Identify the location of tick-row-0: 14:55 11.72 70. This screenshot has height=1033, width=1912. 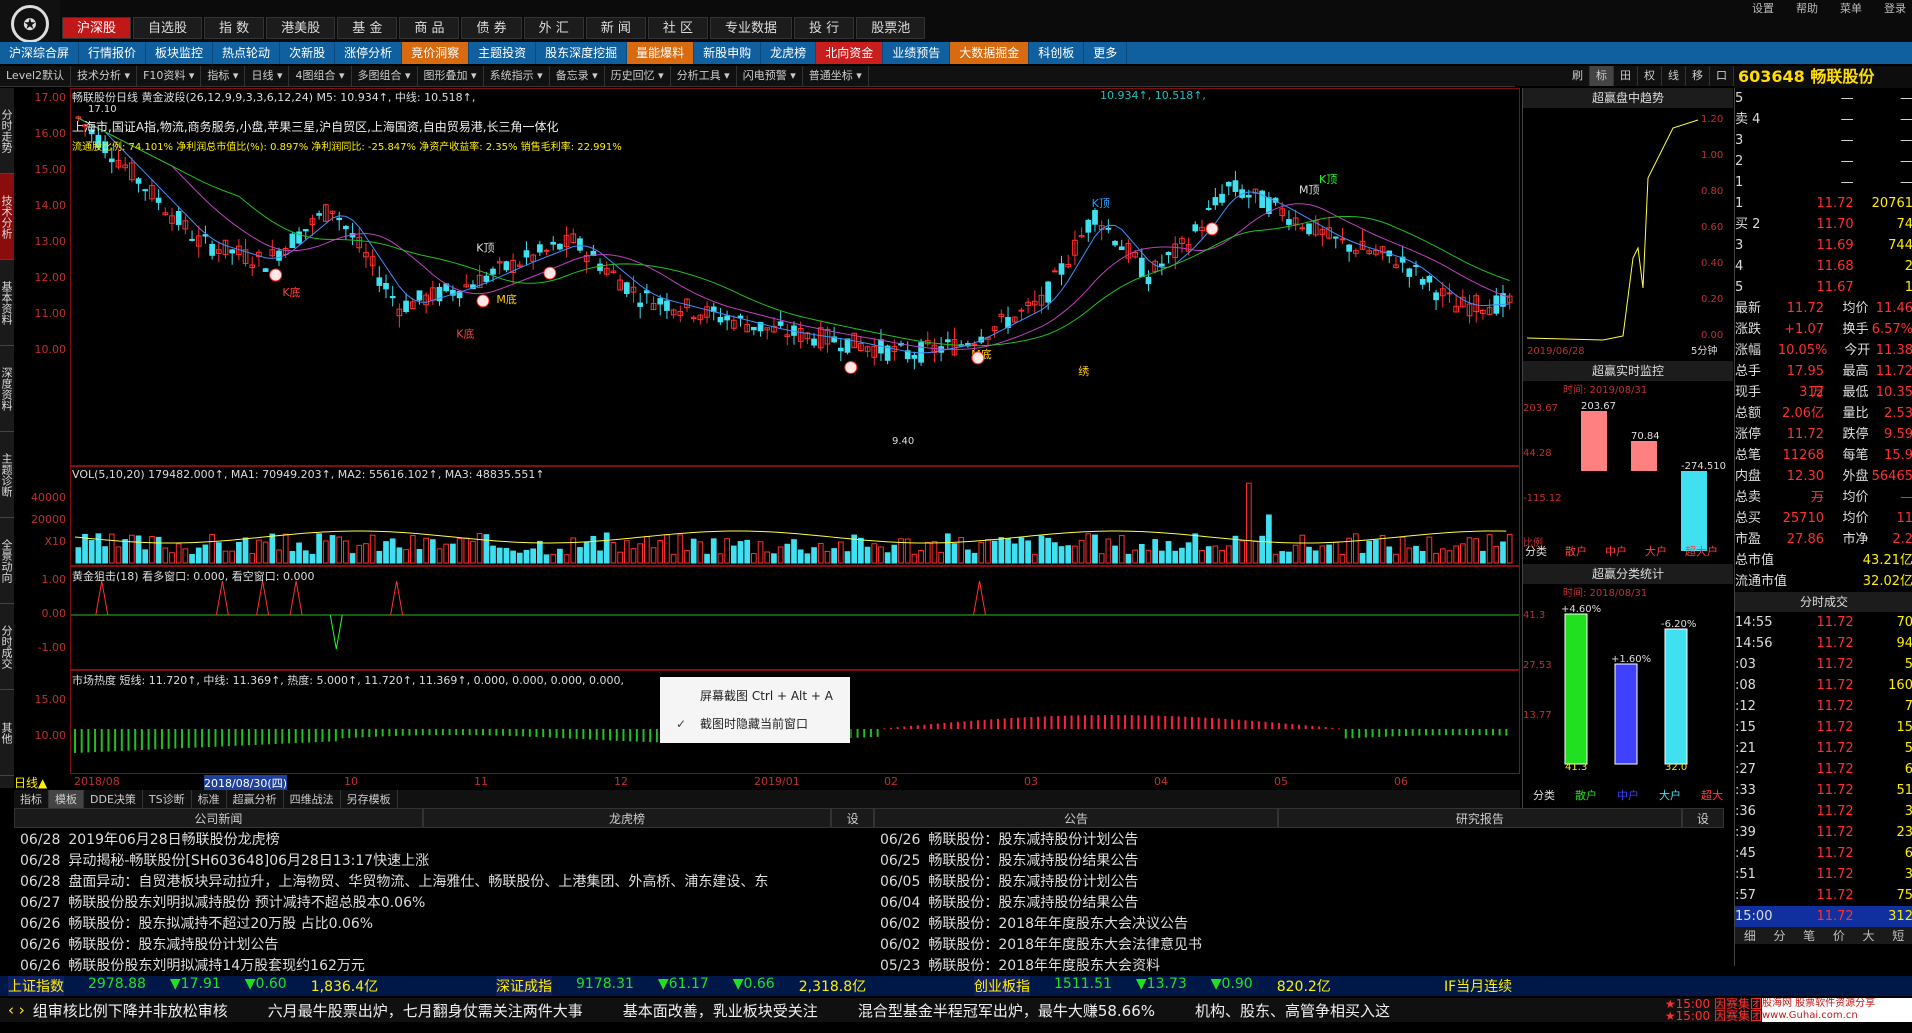
(1823, 622).